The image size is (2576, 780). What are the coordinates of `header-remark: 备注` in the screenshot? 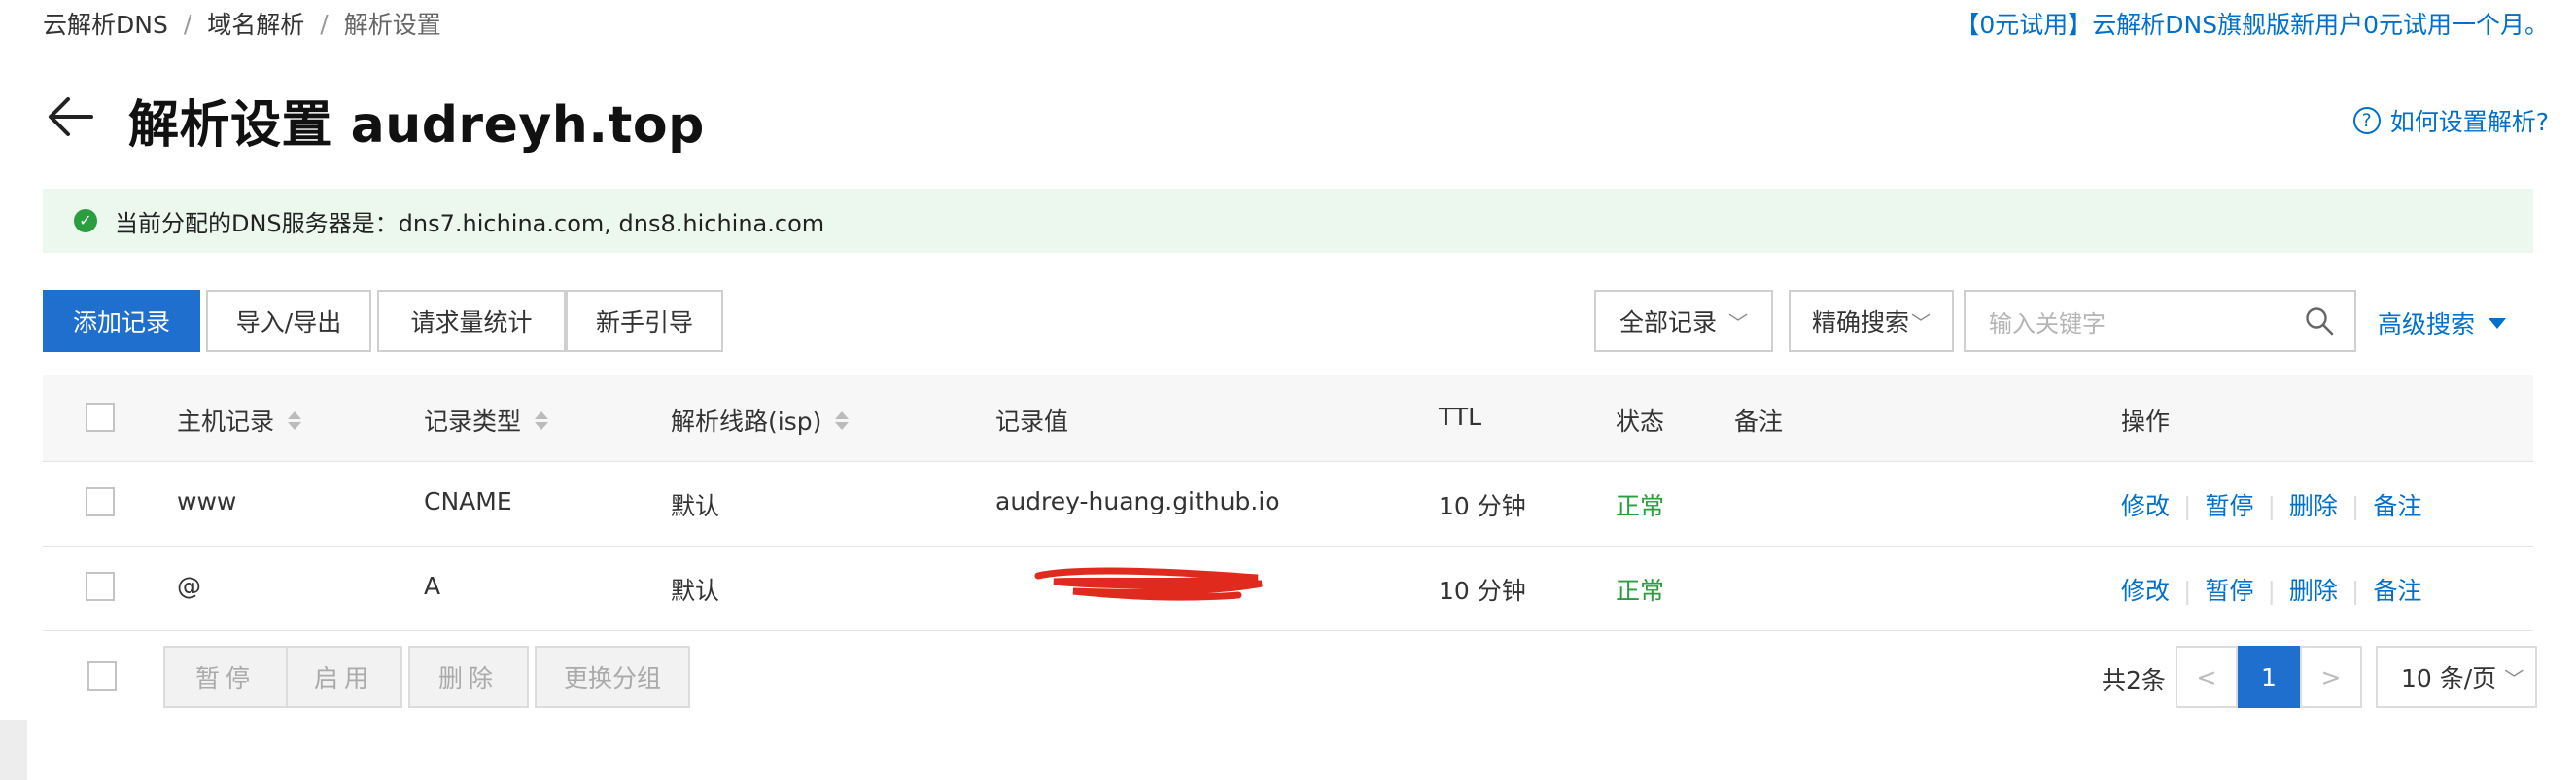 It's located at (1759, 422).